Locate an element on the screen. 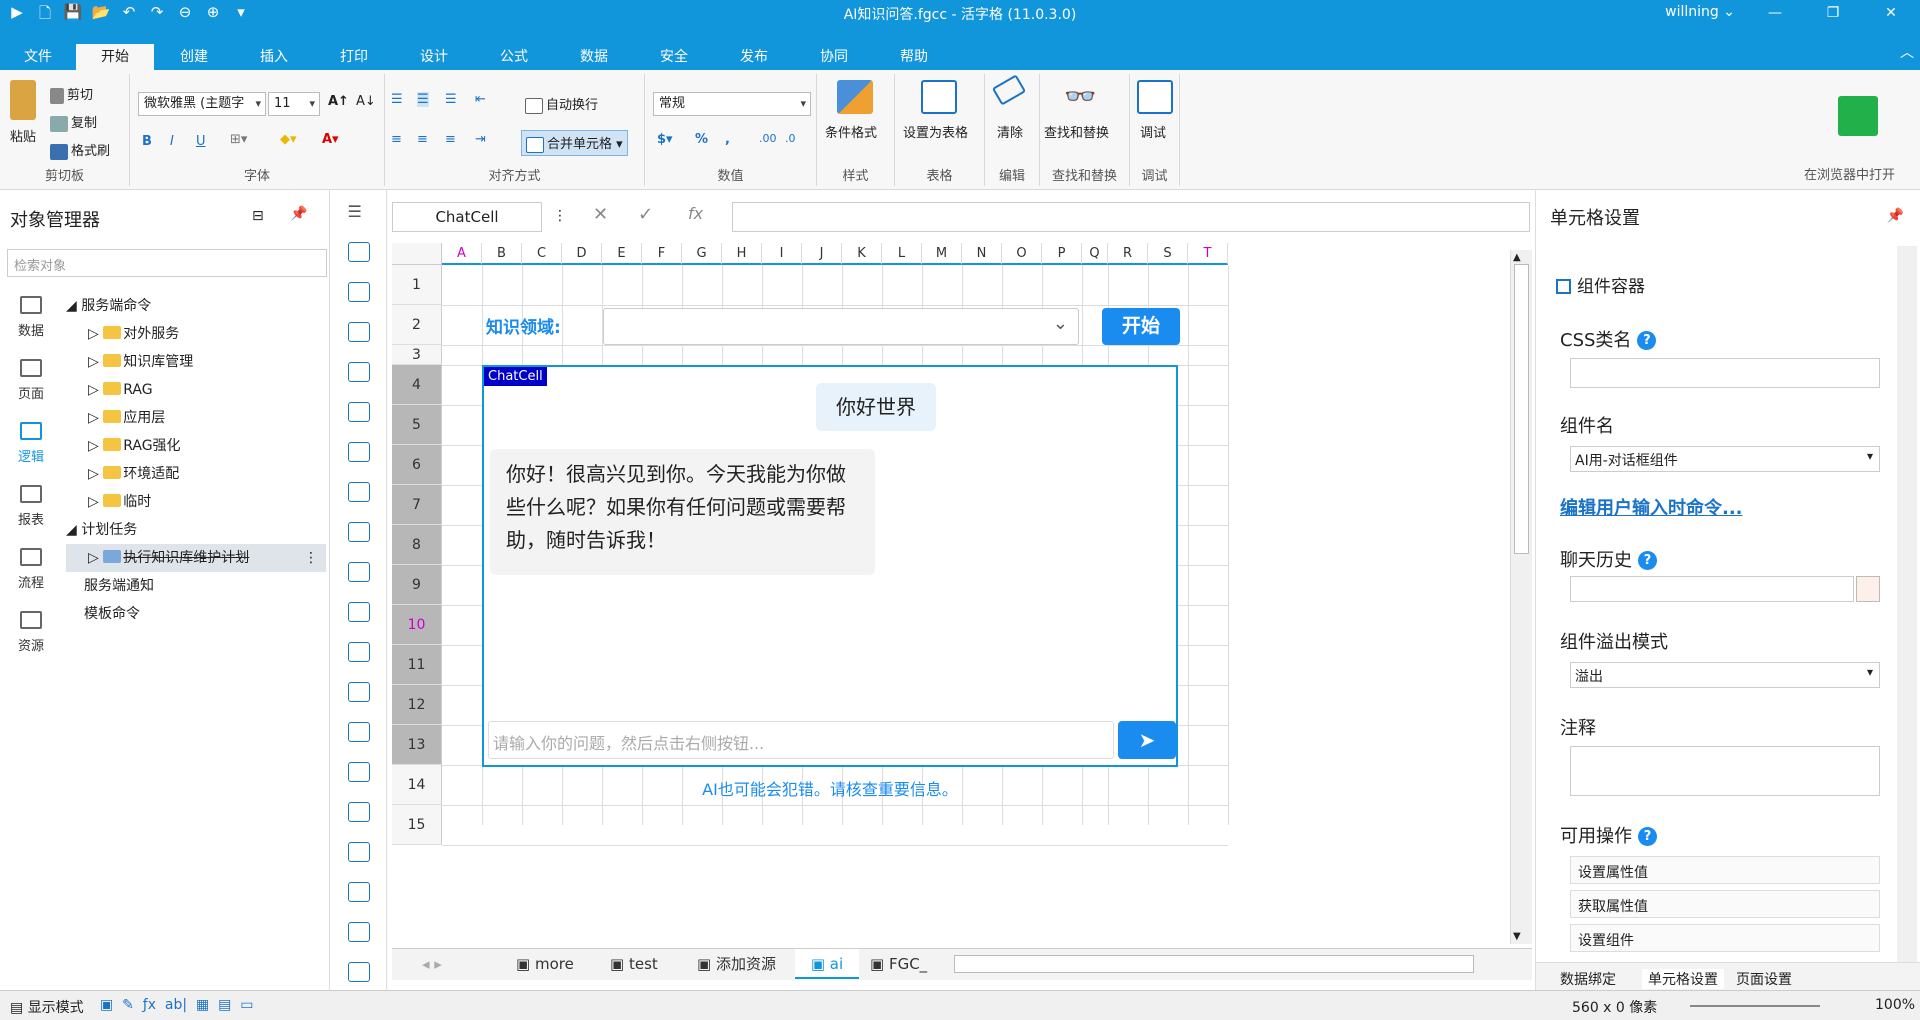  checklist-icon is located at coordinates (358, 732).